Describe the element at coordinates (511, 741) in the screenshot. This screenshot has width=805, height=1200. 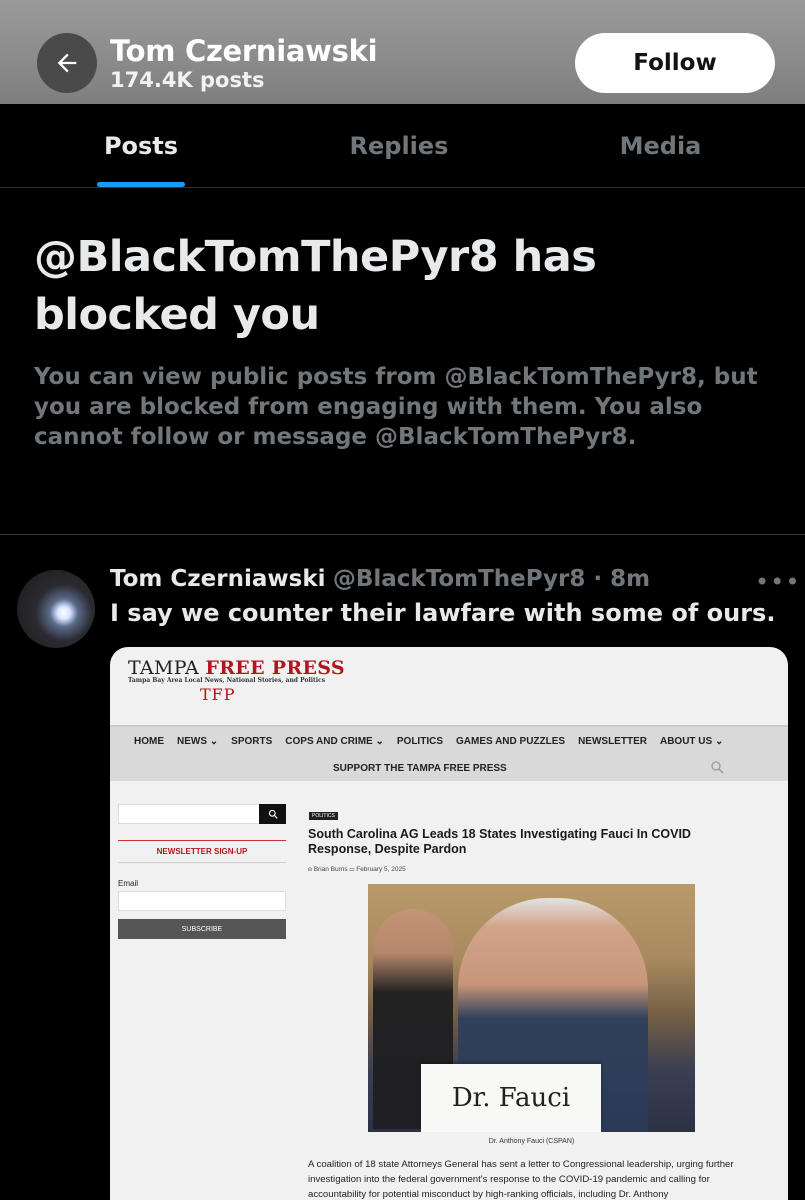
I see `nav-item: GAMES AND PUZZLES` at that location.